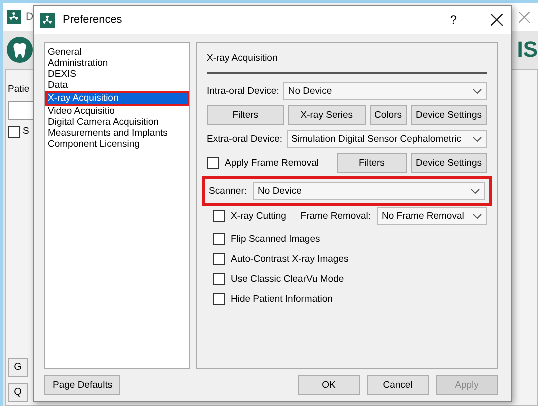 The width and height of the screenshot is (538, 406). I want to click on list-item: General, so click(117, 52).